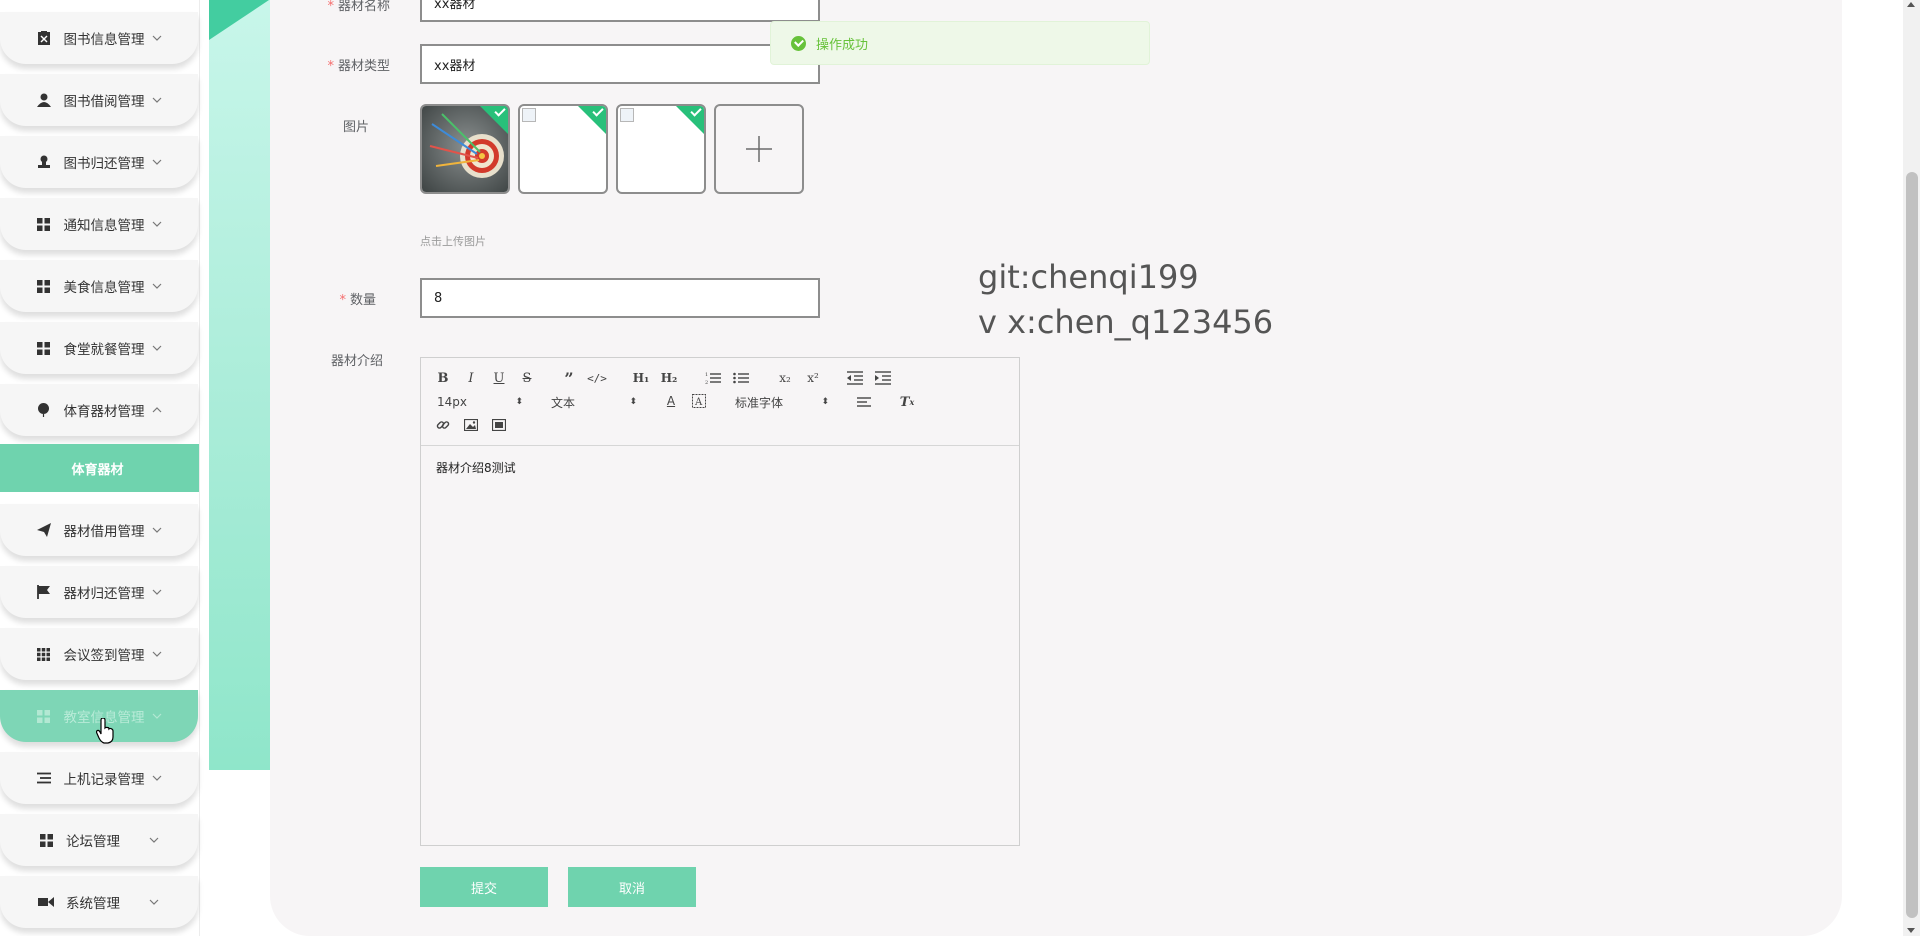 This screenshot has height=936, width=1920. What do you see at coordinates (104, 226) in the screenshot?
I see `sidebar-item-label: 通知信息管理` at bounding box center [104, 226].